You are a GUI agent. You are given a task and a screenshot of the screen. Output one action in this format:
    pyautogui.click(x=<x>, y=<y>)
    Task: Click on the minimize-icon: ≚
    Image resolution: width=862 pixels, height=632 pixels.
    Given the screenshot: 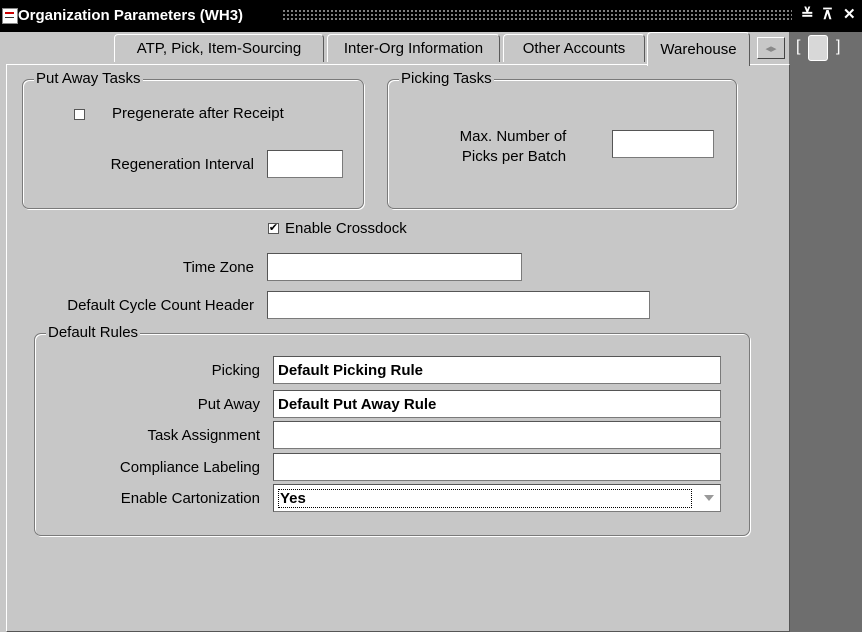 What is the action you would take?
    pyautogui.click(x=807, y=15)
    